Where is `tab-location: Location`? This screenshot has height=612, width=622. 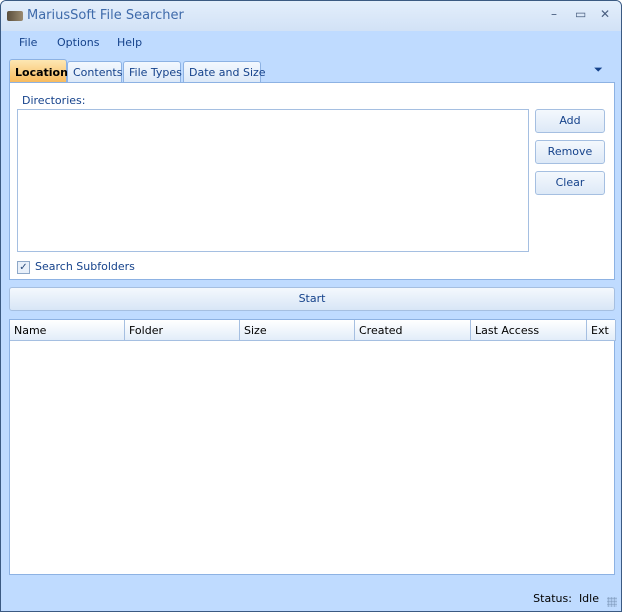
tab-location: Location is located at coordinates (38, 71).